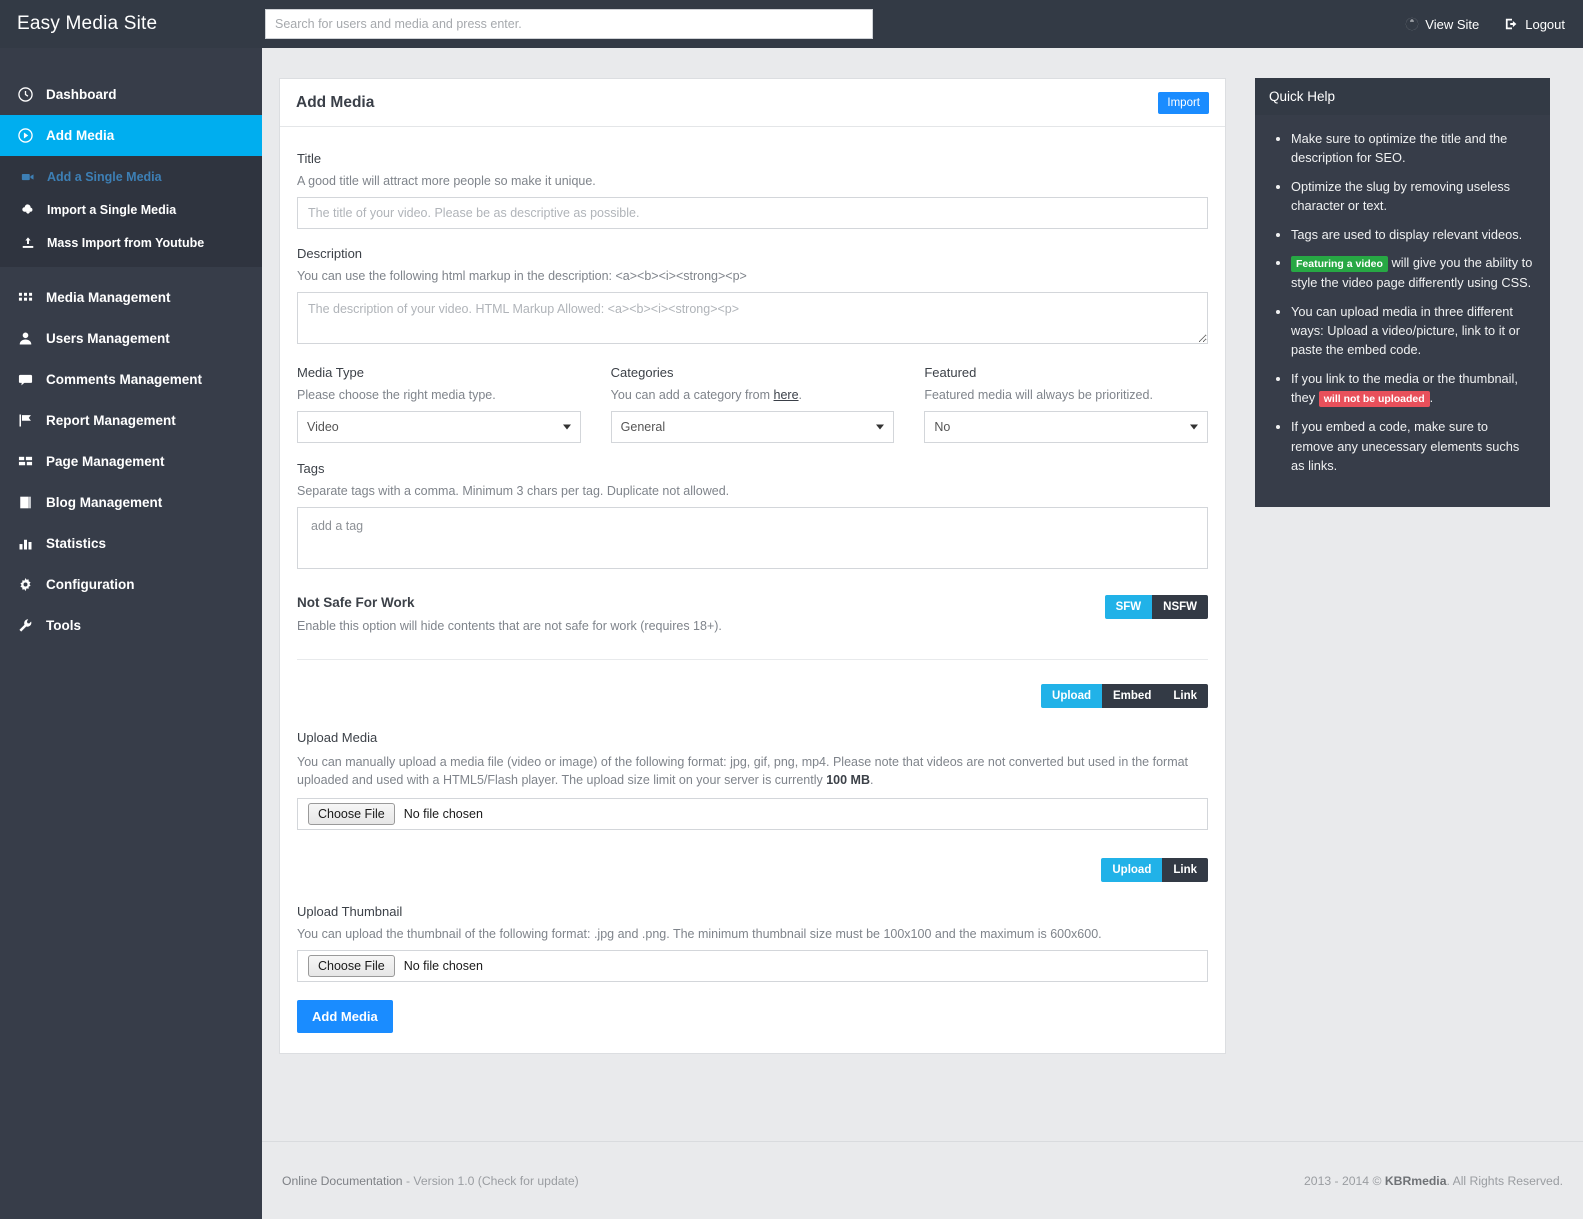  Describe the element at coordinates (752, 213) in the screenshot. I see `title-input` at that location.